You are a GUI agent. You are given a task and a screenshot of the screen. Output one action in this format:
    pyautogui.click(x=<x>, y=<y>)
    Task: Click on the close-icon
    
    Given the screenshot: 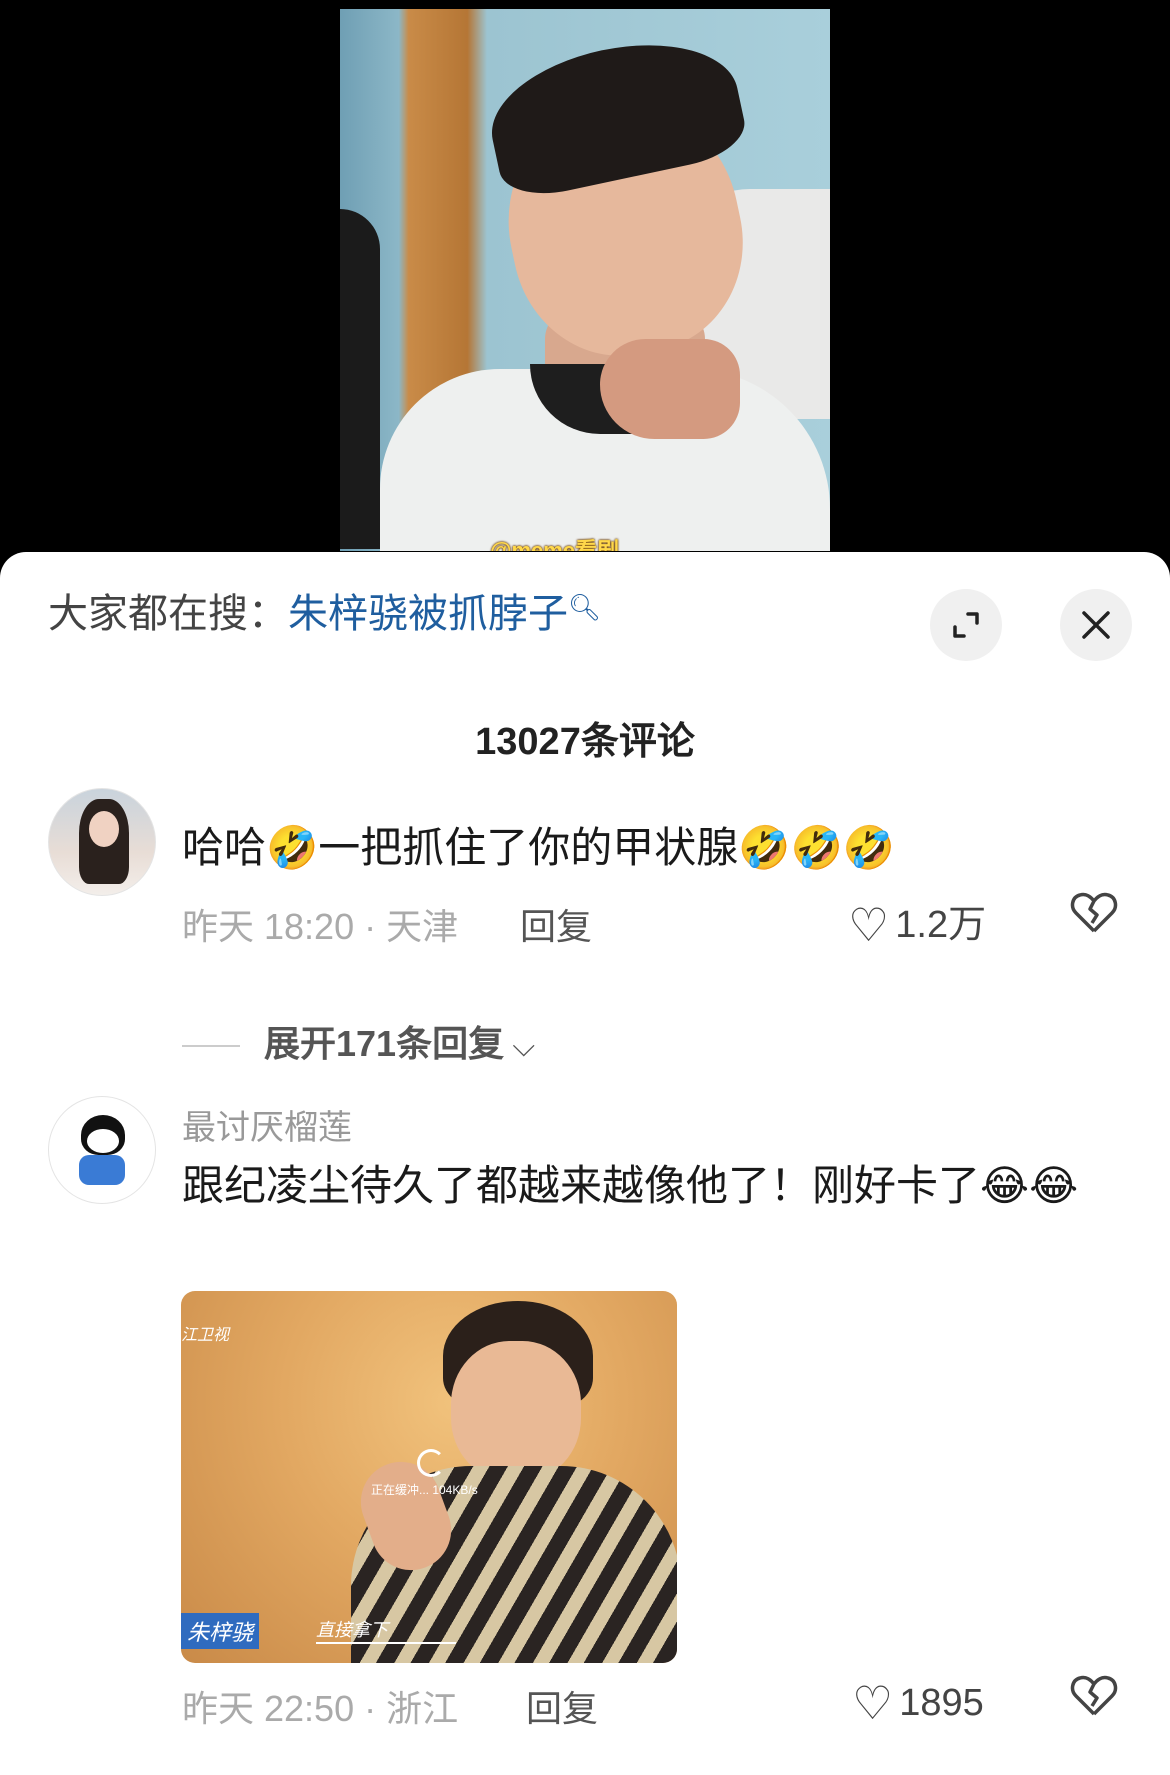 What is the action you would take?
    pyautogui.click(x=1096, y=625)
    